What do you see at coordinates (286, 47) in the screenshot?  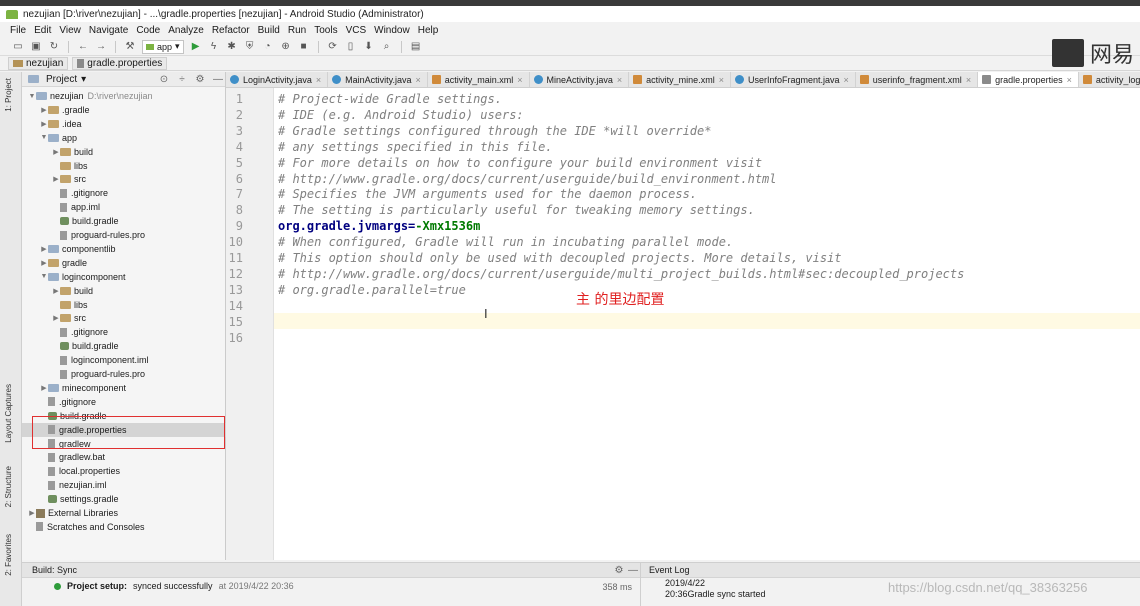 I see `attach-debugger-icon: ⊕` at bounding box center [286, 47].